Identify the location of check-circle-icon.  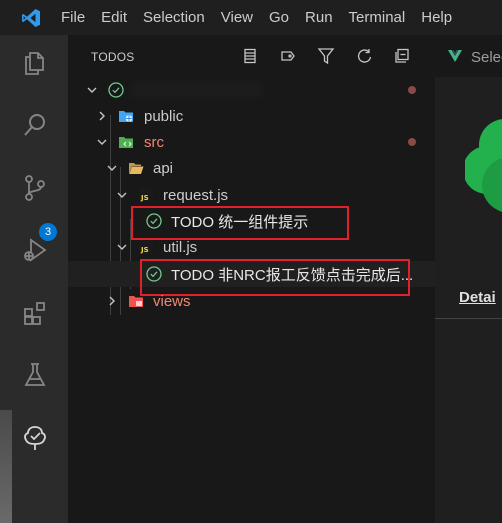
(116, 90).